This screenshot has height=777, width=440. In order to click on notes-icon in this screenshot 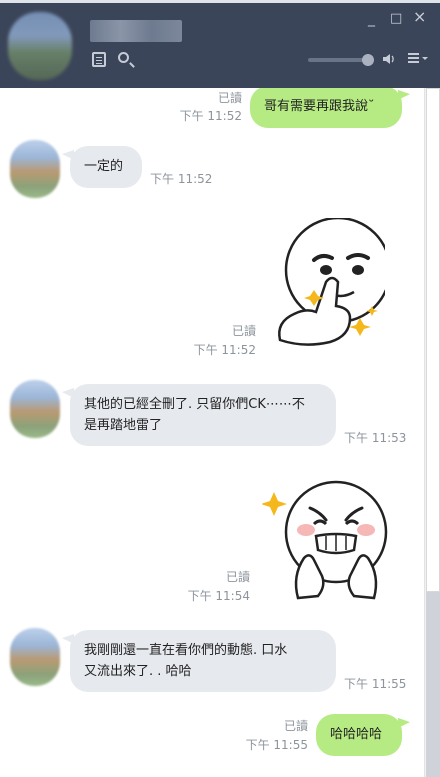, I will do `click(99, 59)`.